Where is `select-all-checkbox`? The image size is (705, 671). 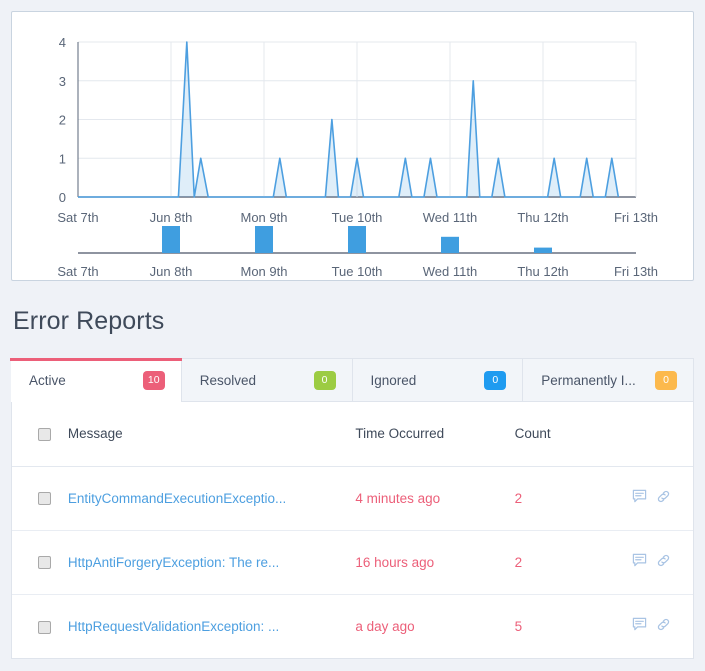 select-all-checkbox is located at coordinates (44, 435).